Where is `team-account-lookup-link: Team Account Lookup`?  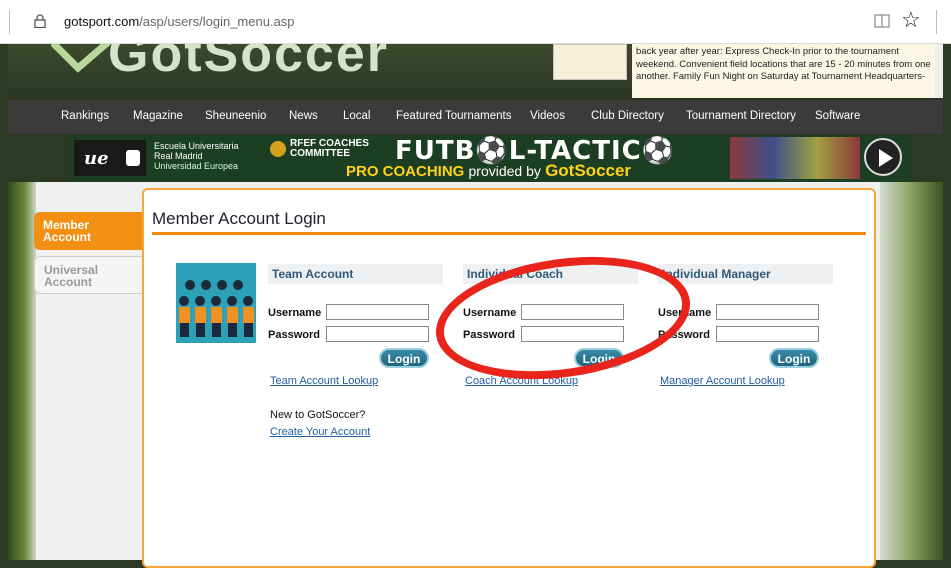
team-account-lookup-link: Team Account Lookup is located at coordinates (324, 381).